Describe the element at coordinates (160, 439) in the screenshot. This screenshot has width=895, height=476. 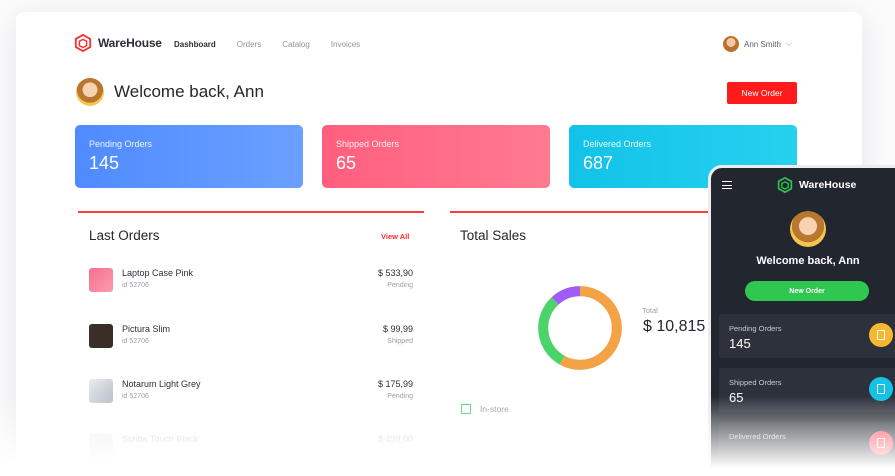
I see `order-name: Scriba Touch Black` at that location.